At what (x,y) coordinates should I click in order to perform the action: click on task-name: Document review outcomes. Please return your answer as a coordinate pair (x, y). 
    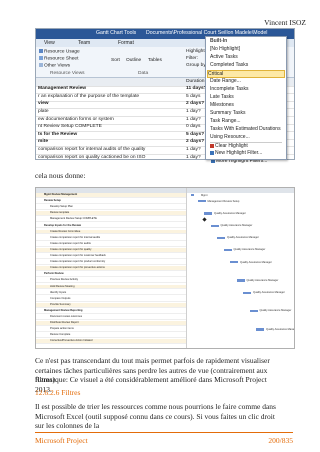
    Looking at the image, I should click on (66, 316).